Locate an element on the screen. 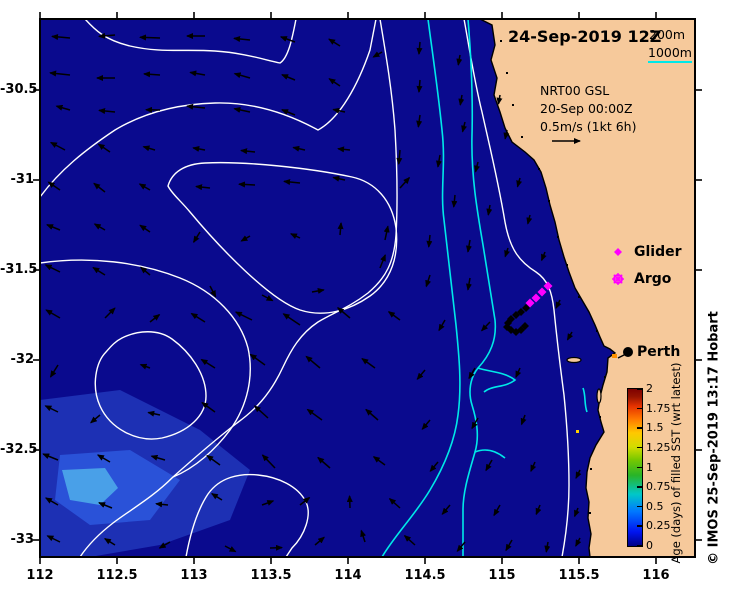  legend-1000m-label: 1000m is located at coordinates (670, 52).